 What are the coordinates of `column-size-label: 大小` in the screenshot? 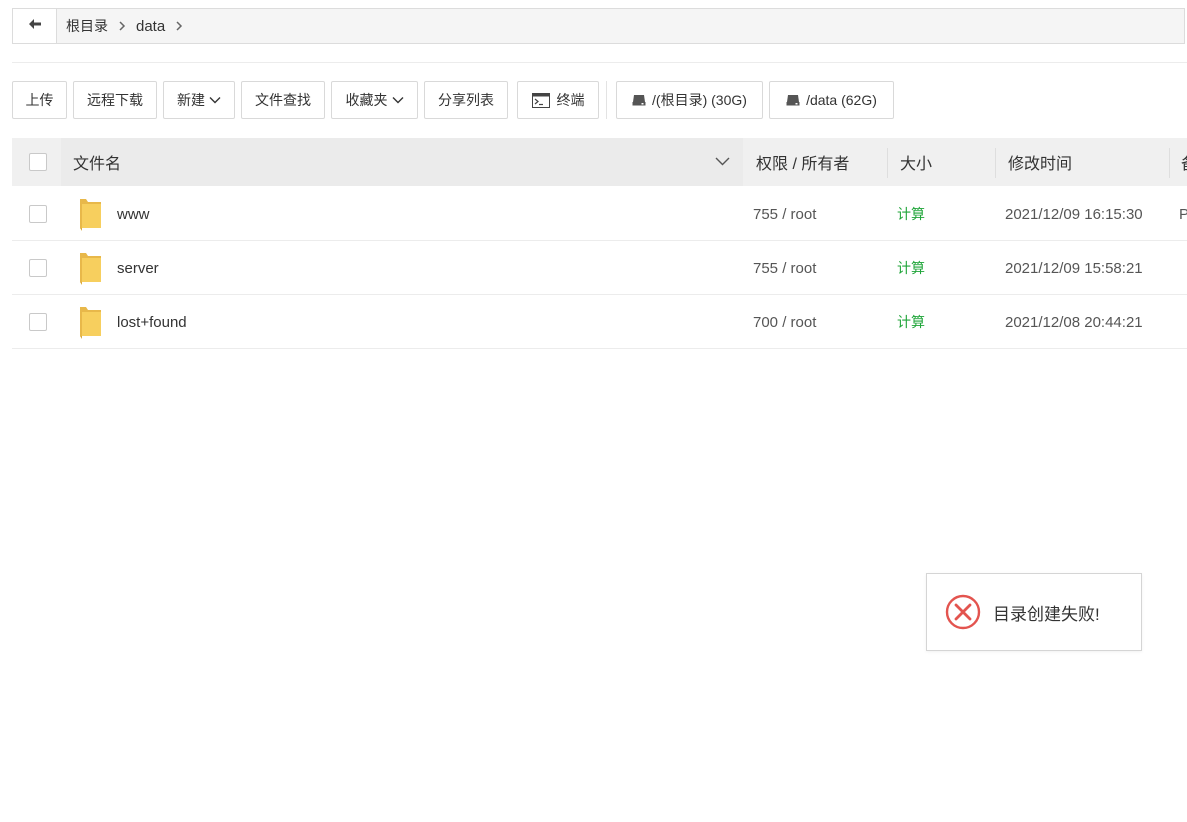 It's located at (916, 164).